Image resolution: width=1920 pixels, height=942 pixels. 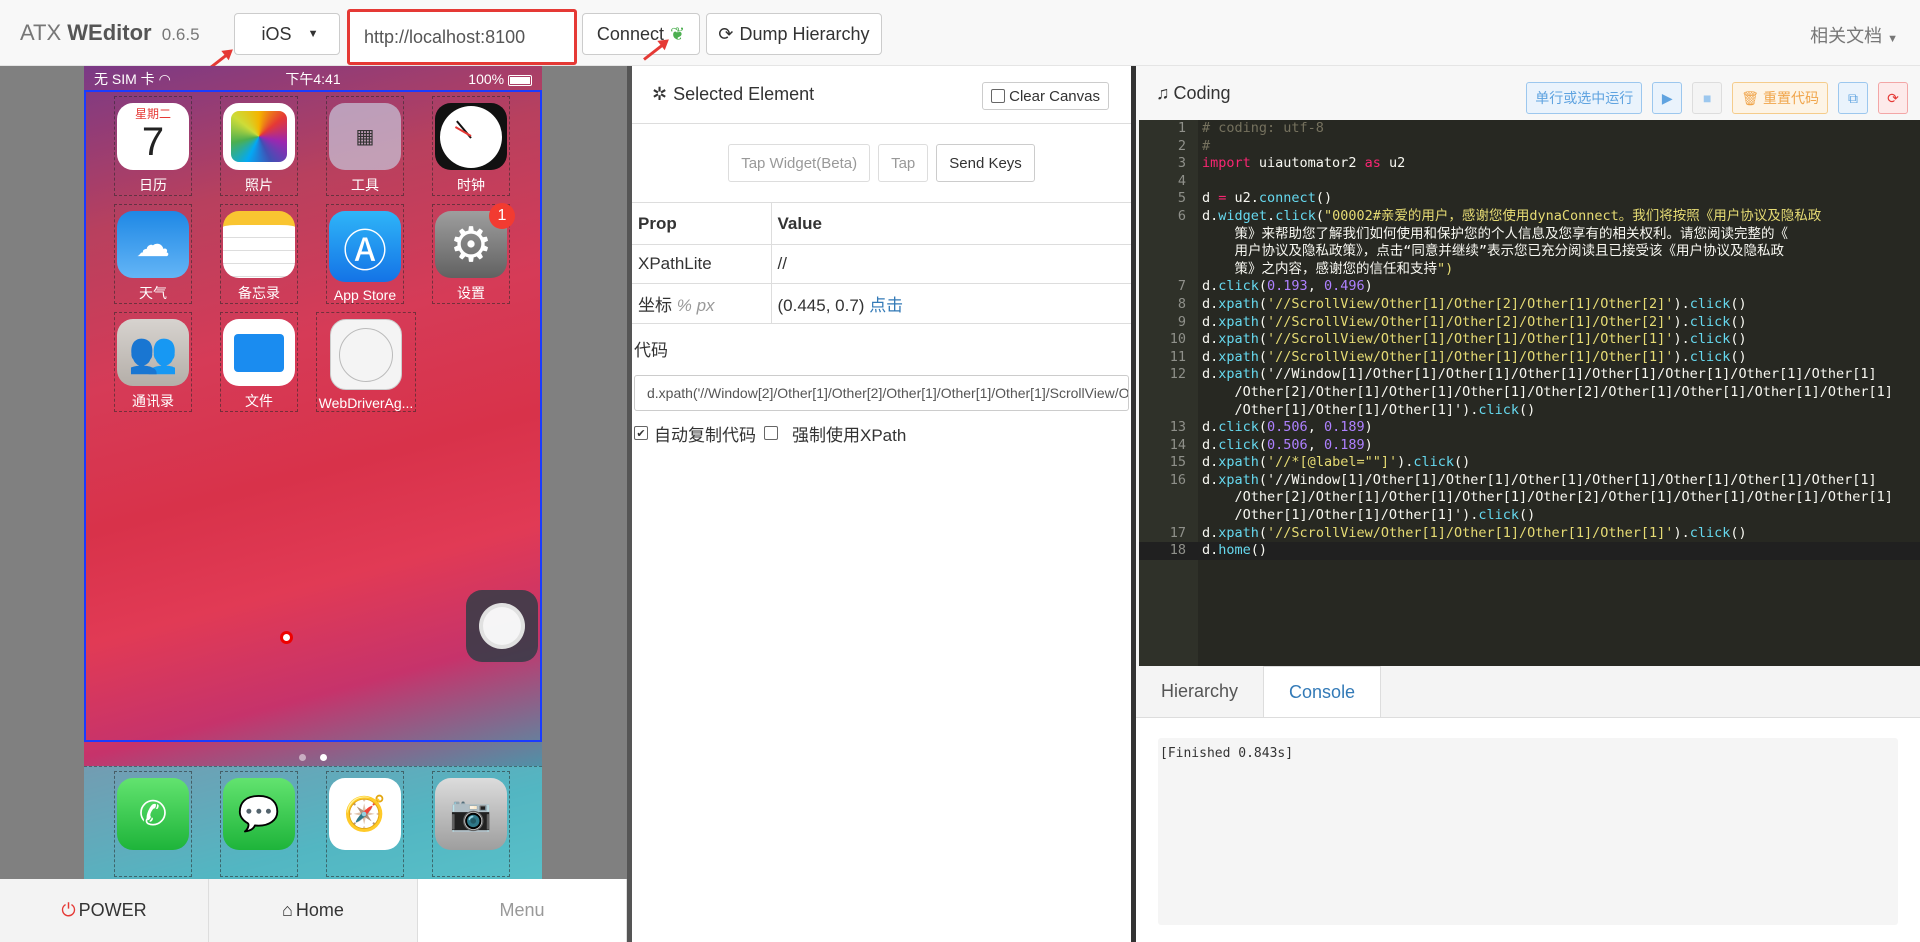 I want to click on connect-button: Connect ❦, so click(x=641, y=34).